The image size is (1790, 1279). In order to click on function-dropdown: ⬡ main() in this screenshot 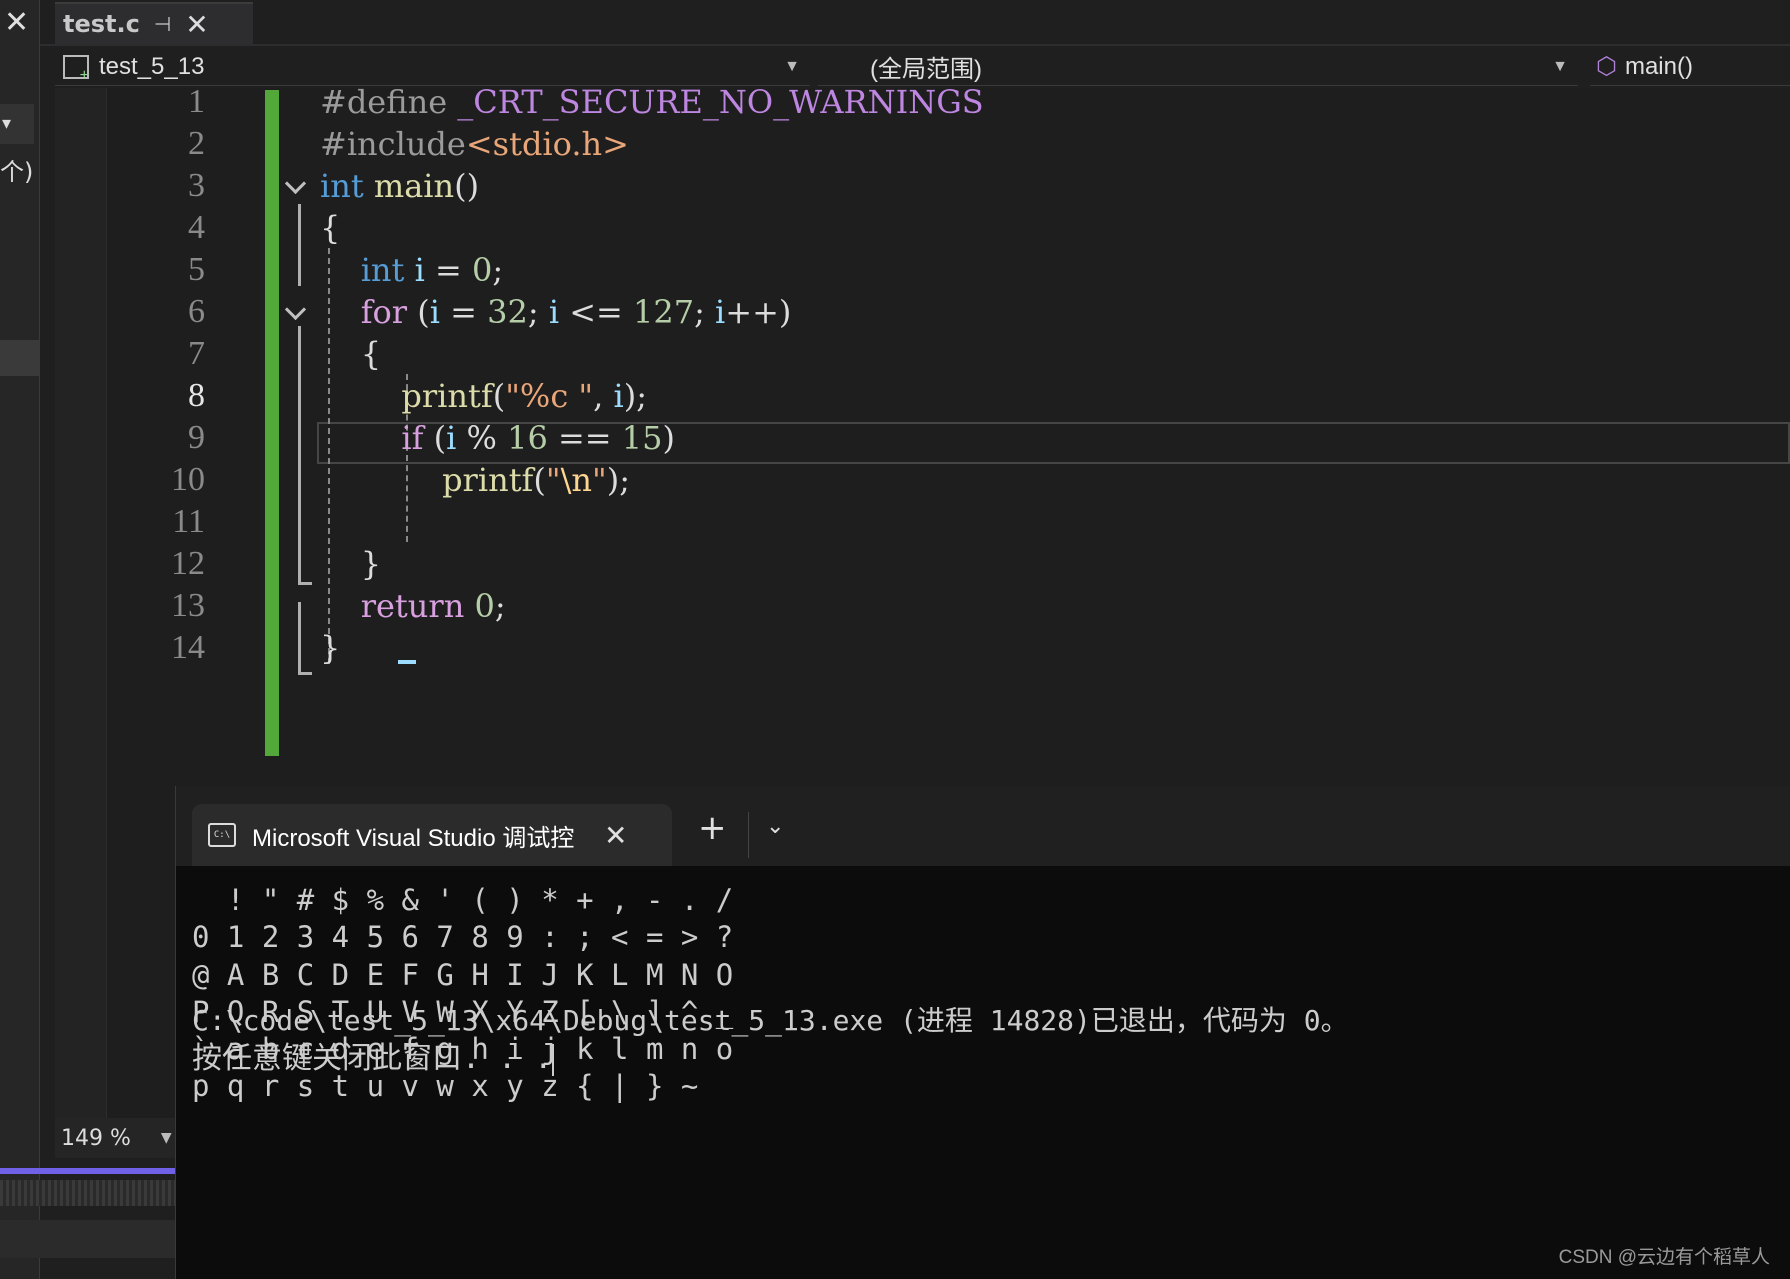, I will do `click(1690, 67)`.